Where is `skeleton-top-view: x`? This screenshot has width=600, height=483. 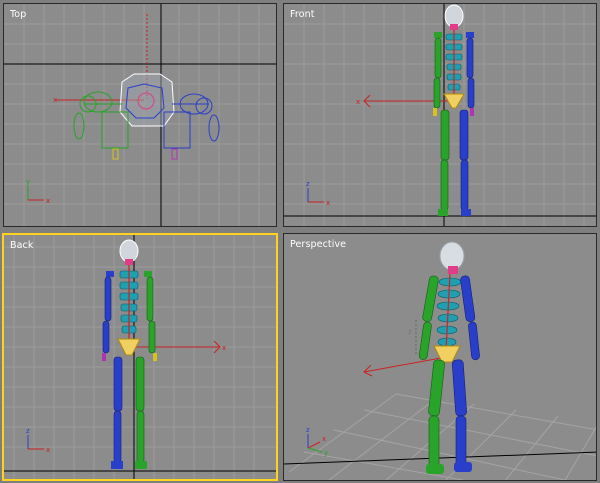
skeleton-top-view: x is located at coordinates (136, 87).